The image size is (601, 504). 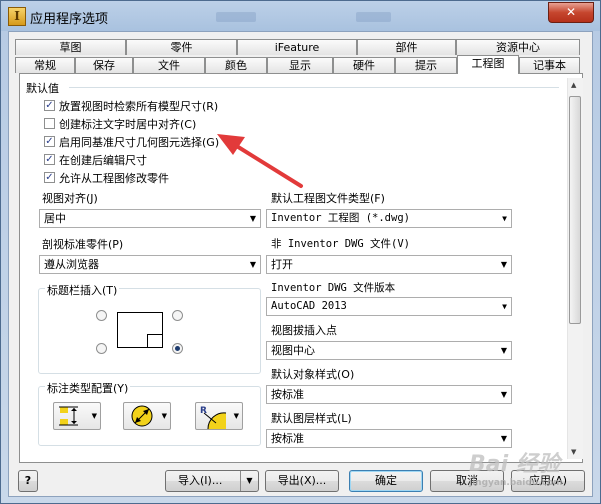 What do you see at coordinates (181, 47) in the screenshot?
I see `tab-part: 零件` at bounding box center [181, 47].